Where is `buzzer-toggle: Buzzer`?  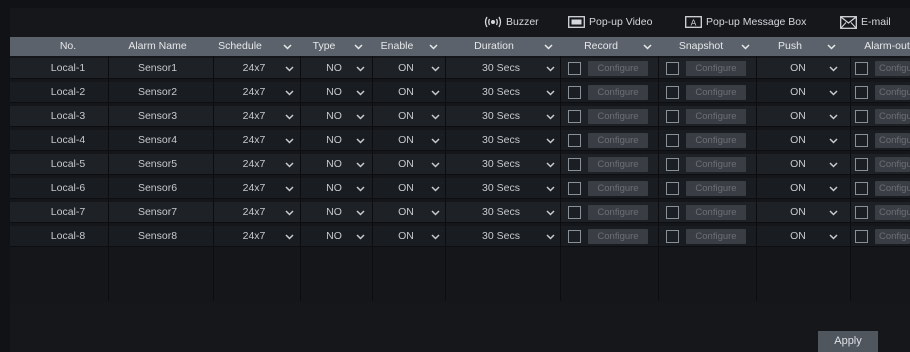
buzzer-toggle: Buzzer is located at coordinates (511, 22).